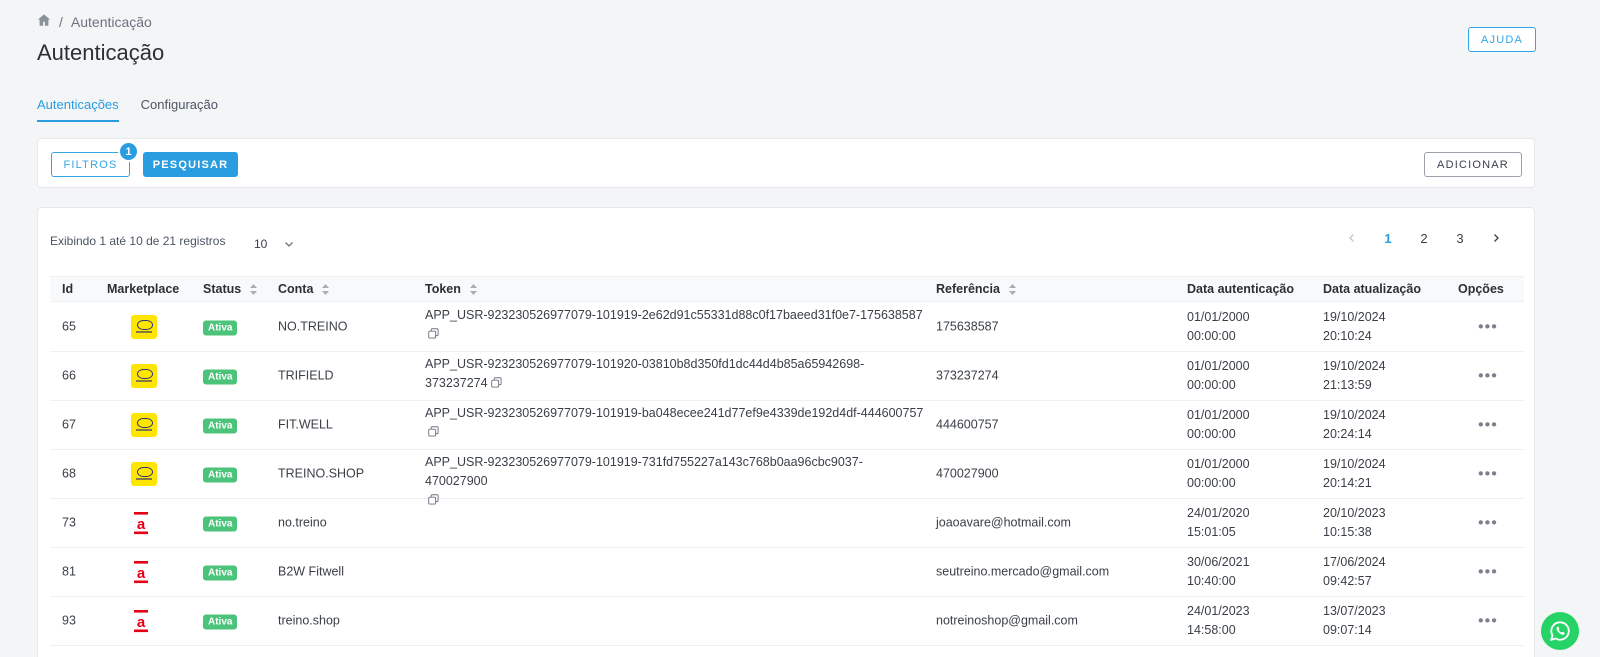  What do you see at coordinates (69, 522) in the screenshot?
I see `id-cell: 73` at bounding box center [69, 522].